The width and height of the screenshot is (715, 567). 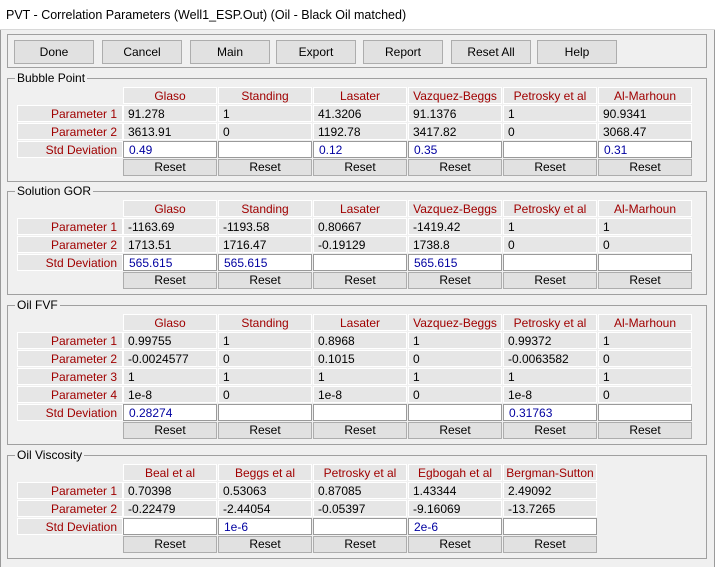 I want to click on std-deviation-input: 1e-6, so click(x=265, y=526).